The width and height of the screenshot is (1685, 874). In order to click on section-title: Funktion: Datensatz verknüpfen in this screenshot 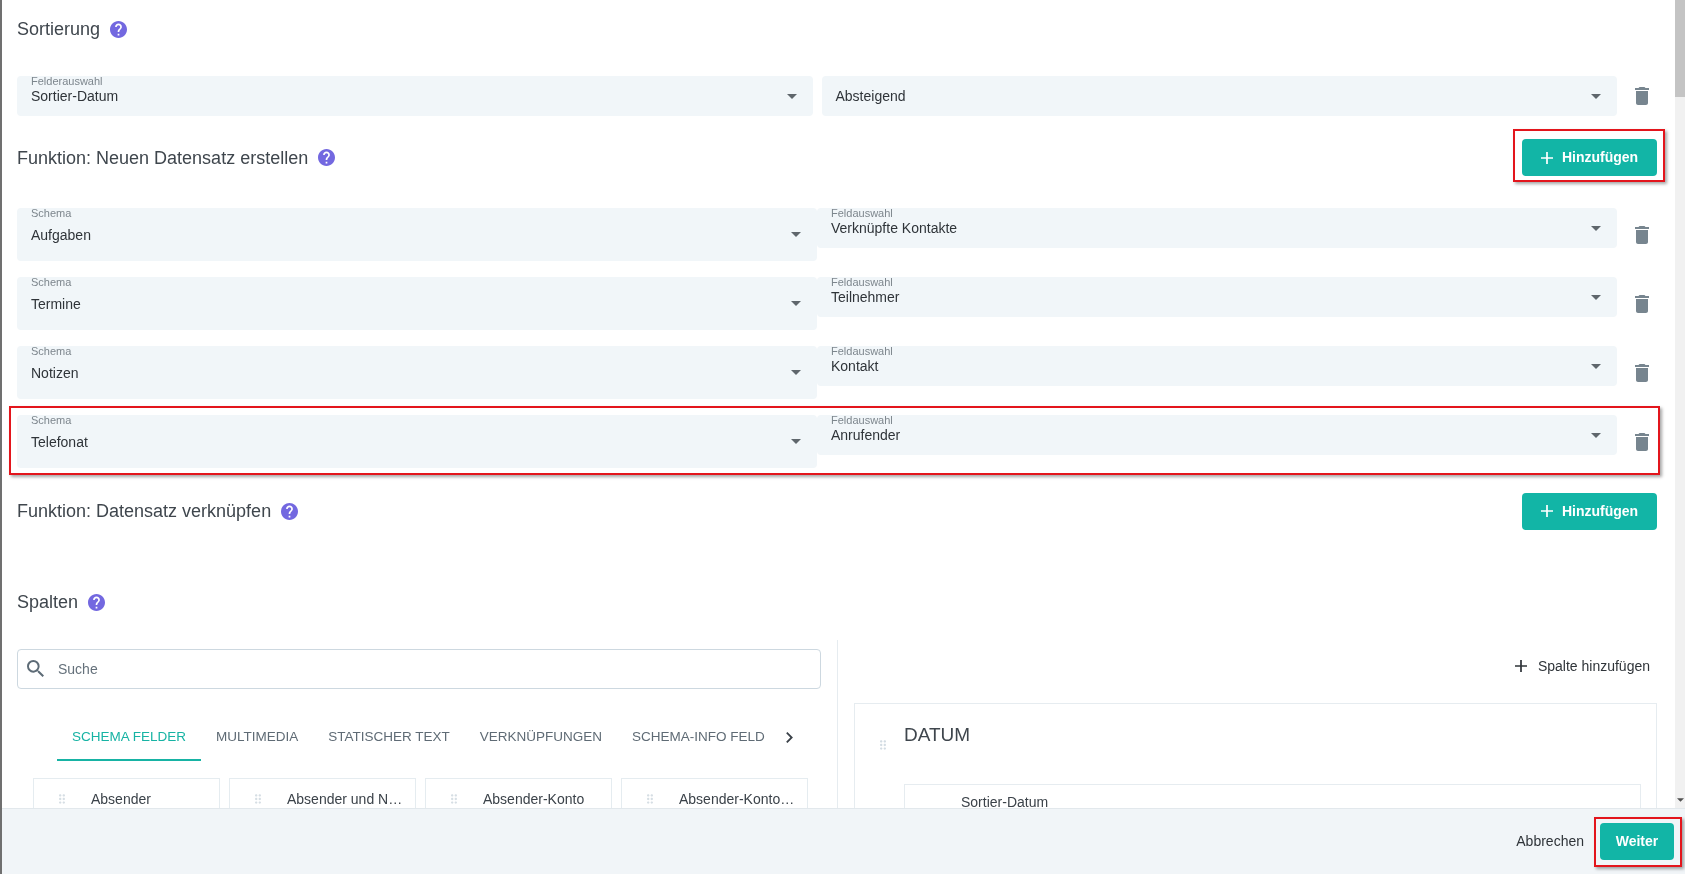, I will do `click(144, 511)`.